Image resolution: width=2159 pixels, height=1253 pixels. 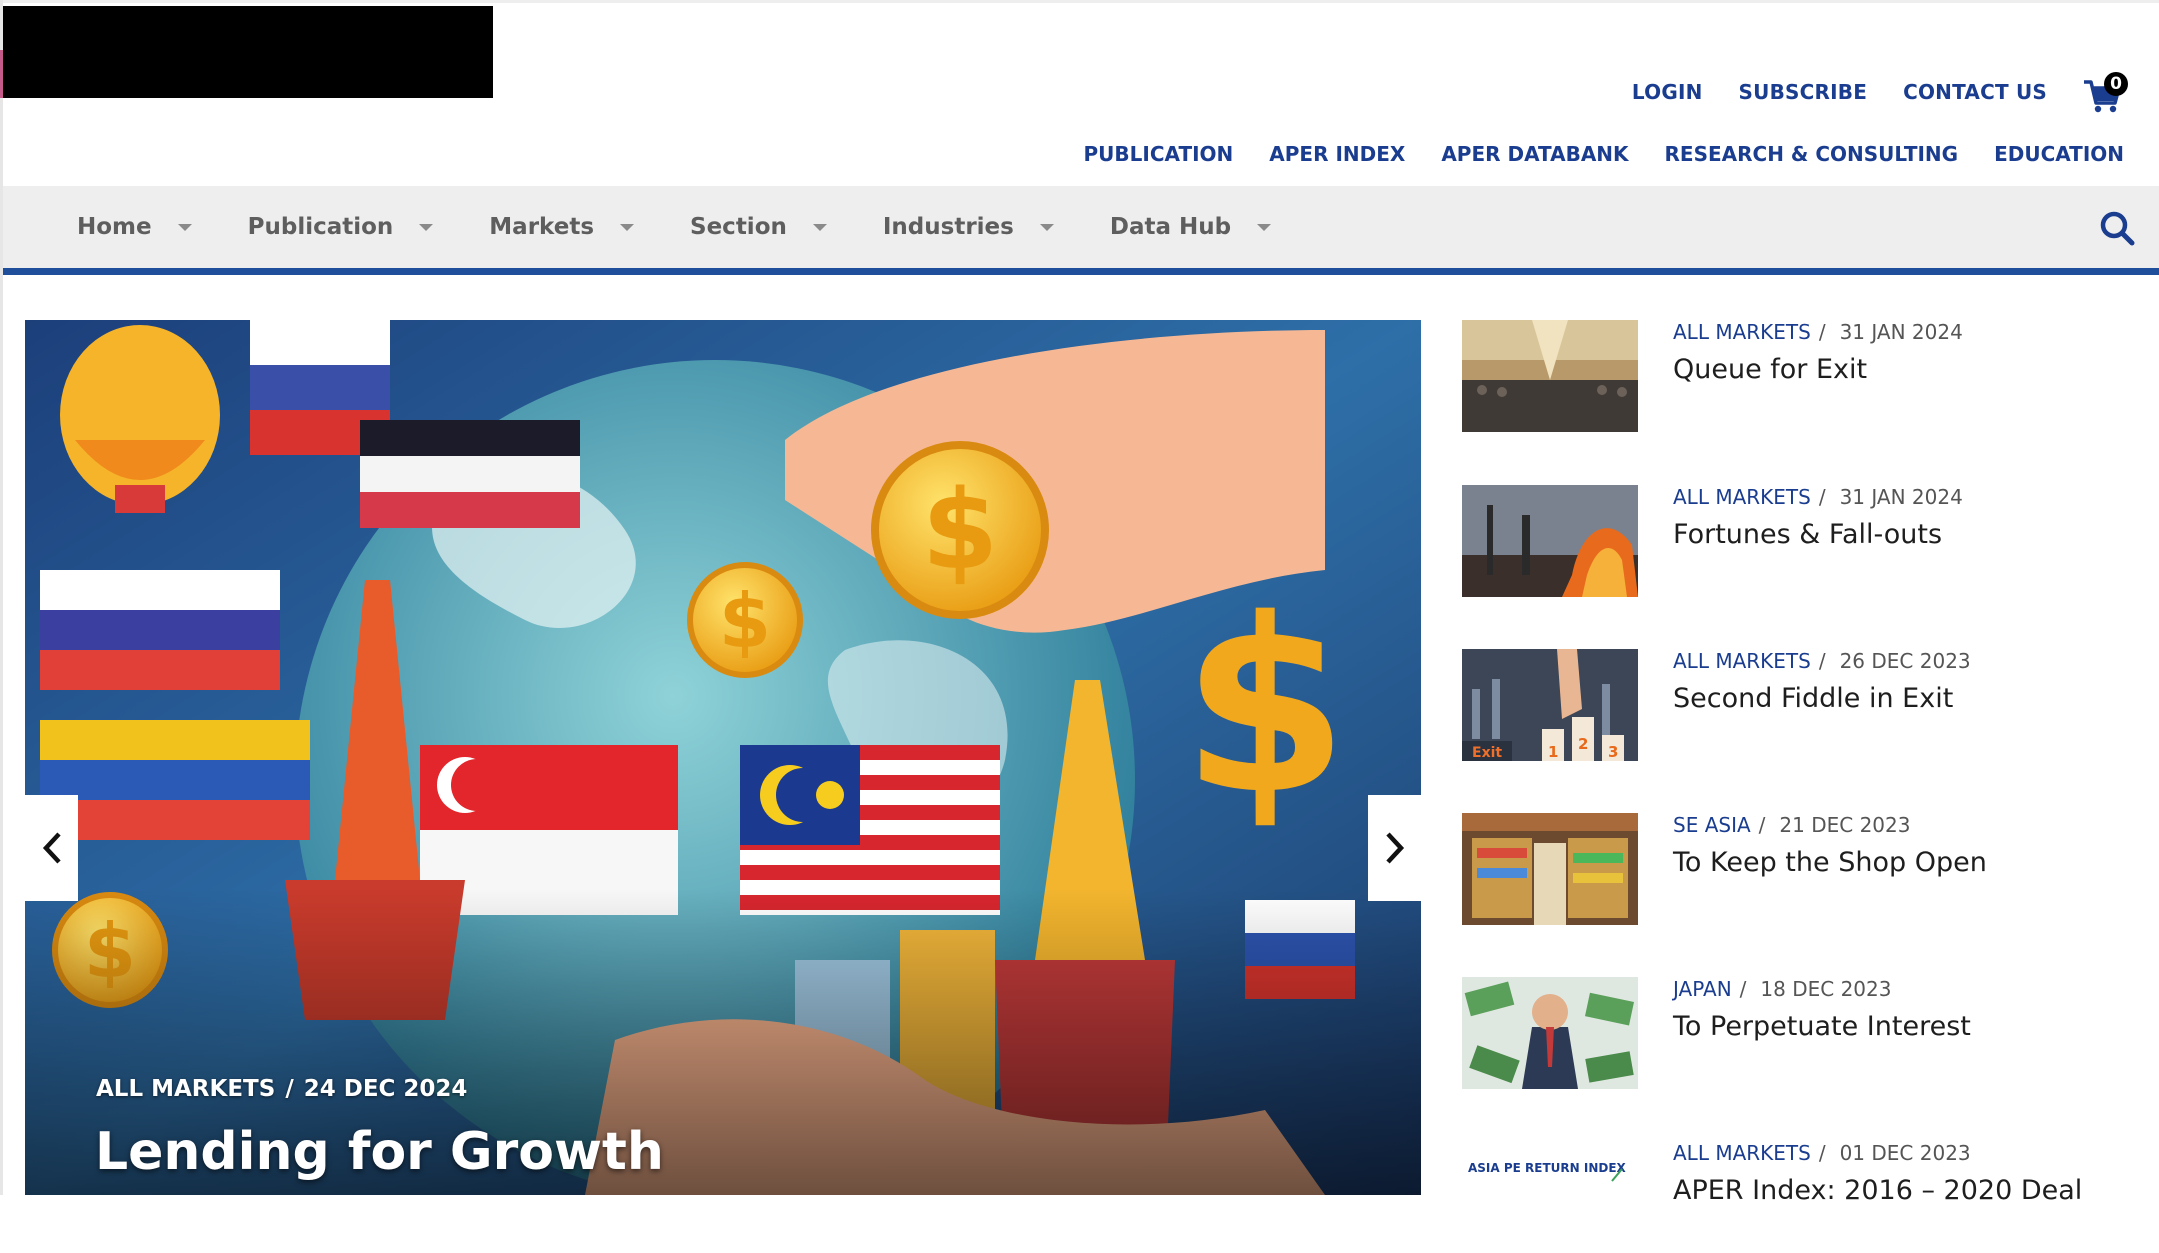 I want to click on side-article: ALL MARKETS / 31 JAN 2024 Queue for Exit, so click(x=1802, y=376).